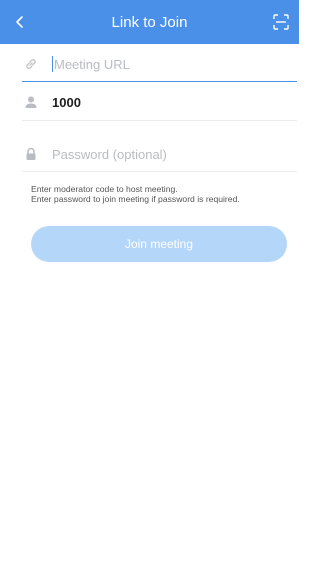  I want to click on user-icon, so click(31, 102).